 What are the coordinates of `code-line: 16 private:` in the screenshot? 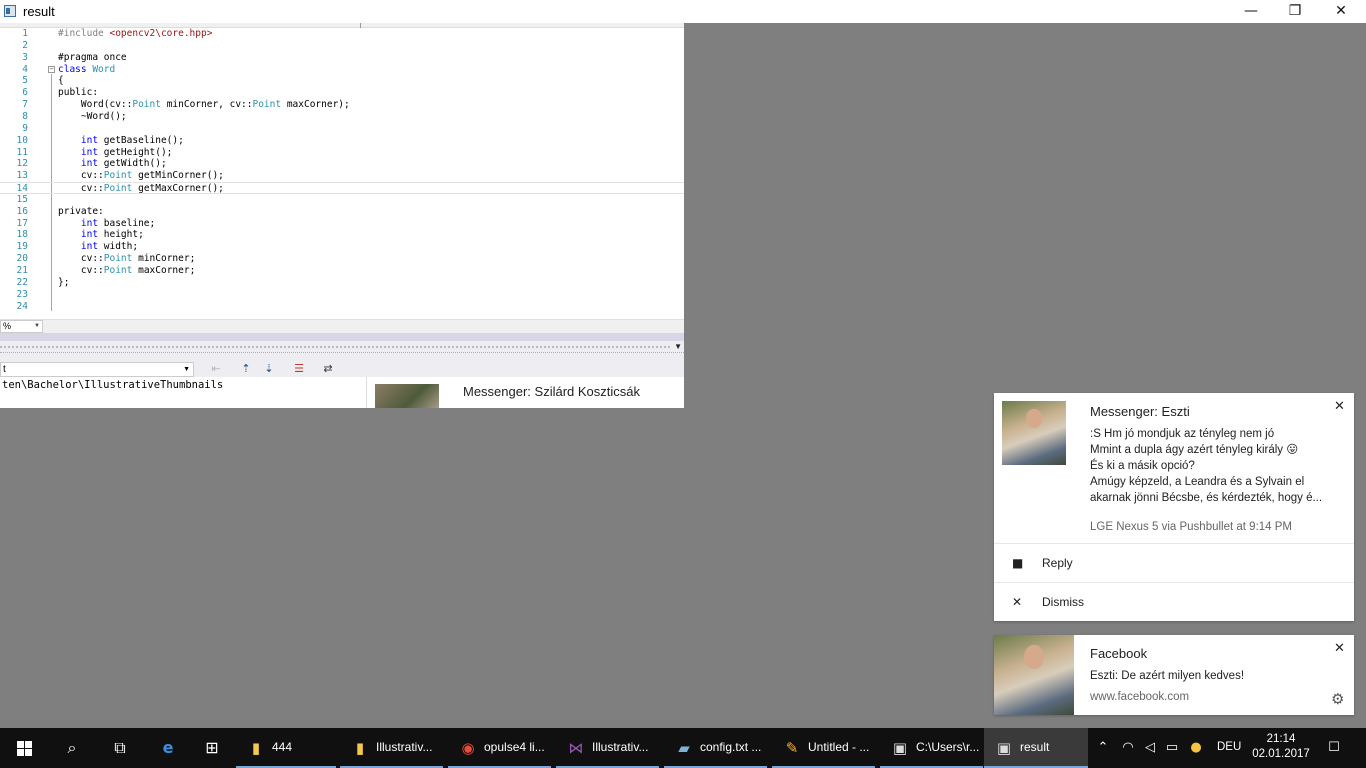 It's located at (60, 211).